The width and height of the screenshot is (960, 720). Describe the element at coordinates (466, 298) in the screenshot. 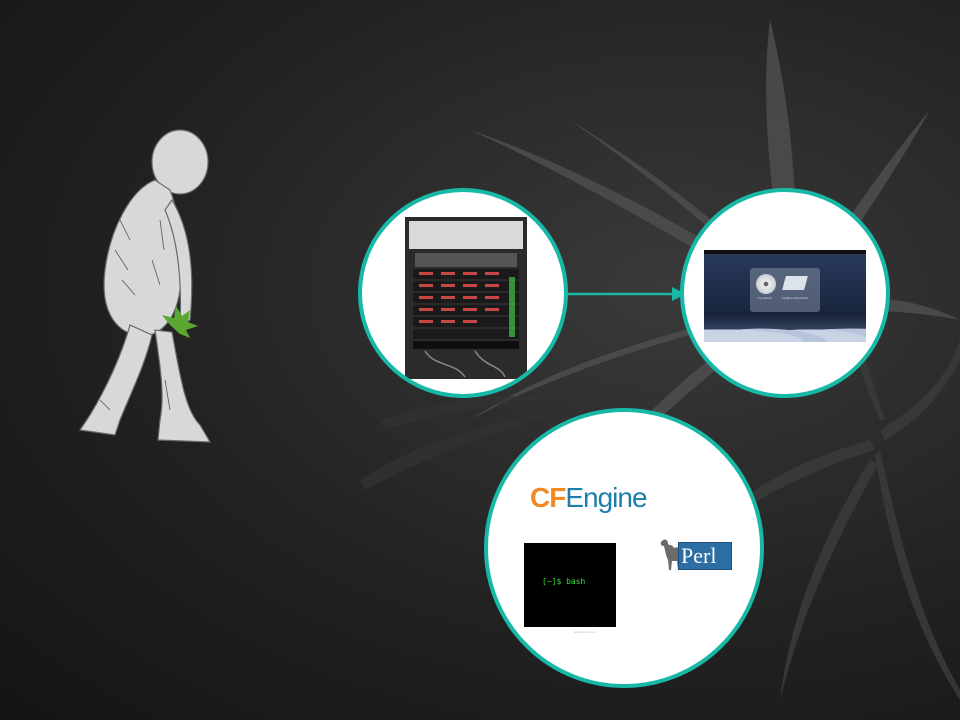

I see `server-rack-icon` at that location.